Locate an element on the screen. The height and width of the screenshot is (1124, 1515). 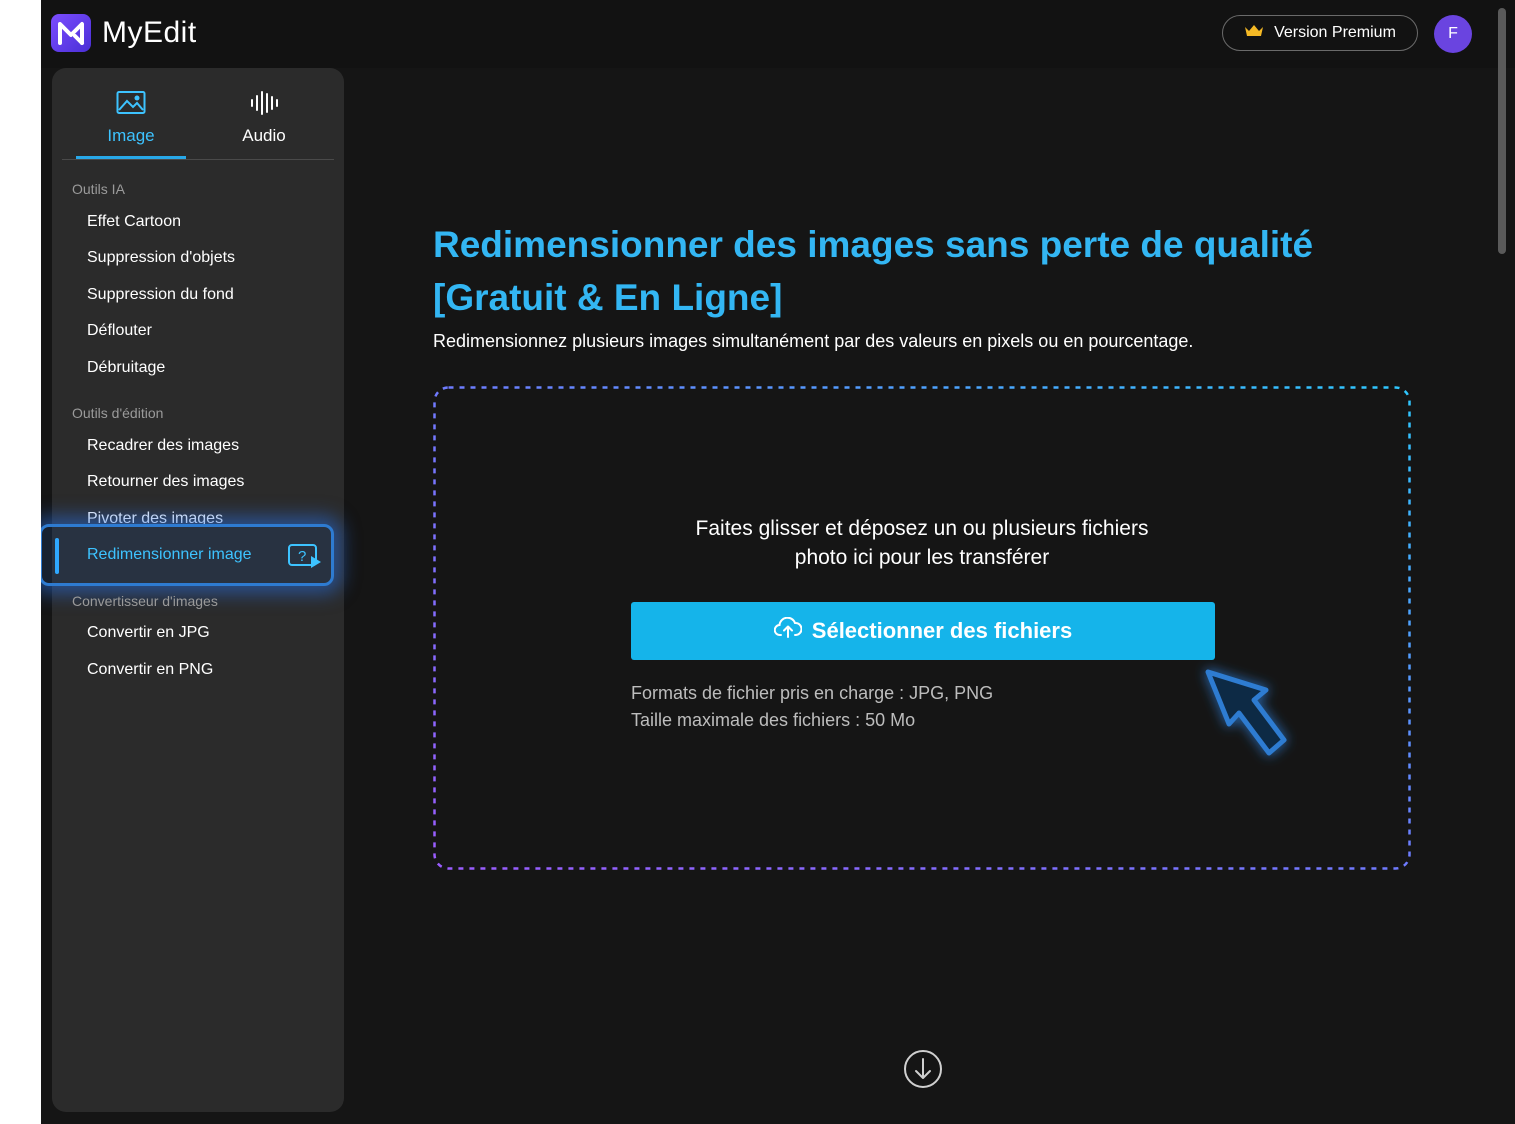
help-video-icon: ? is located at coordinates (305, 558).